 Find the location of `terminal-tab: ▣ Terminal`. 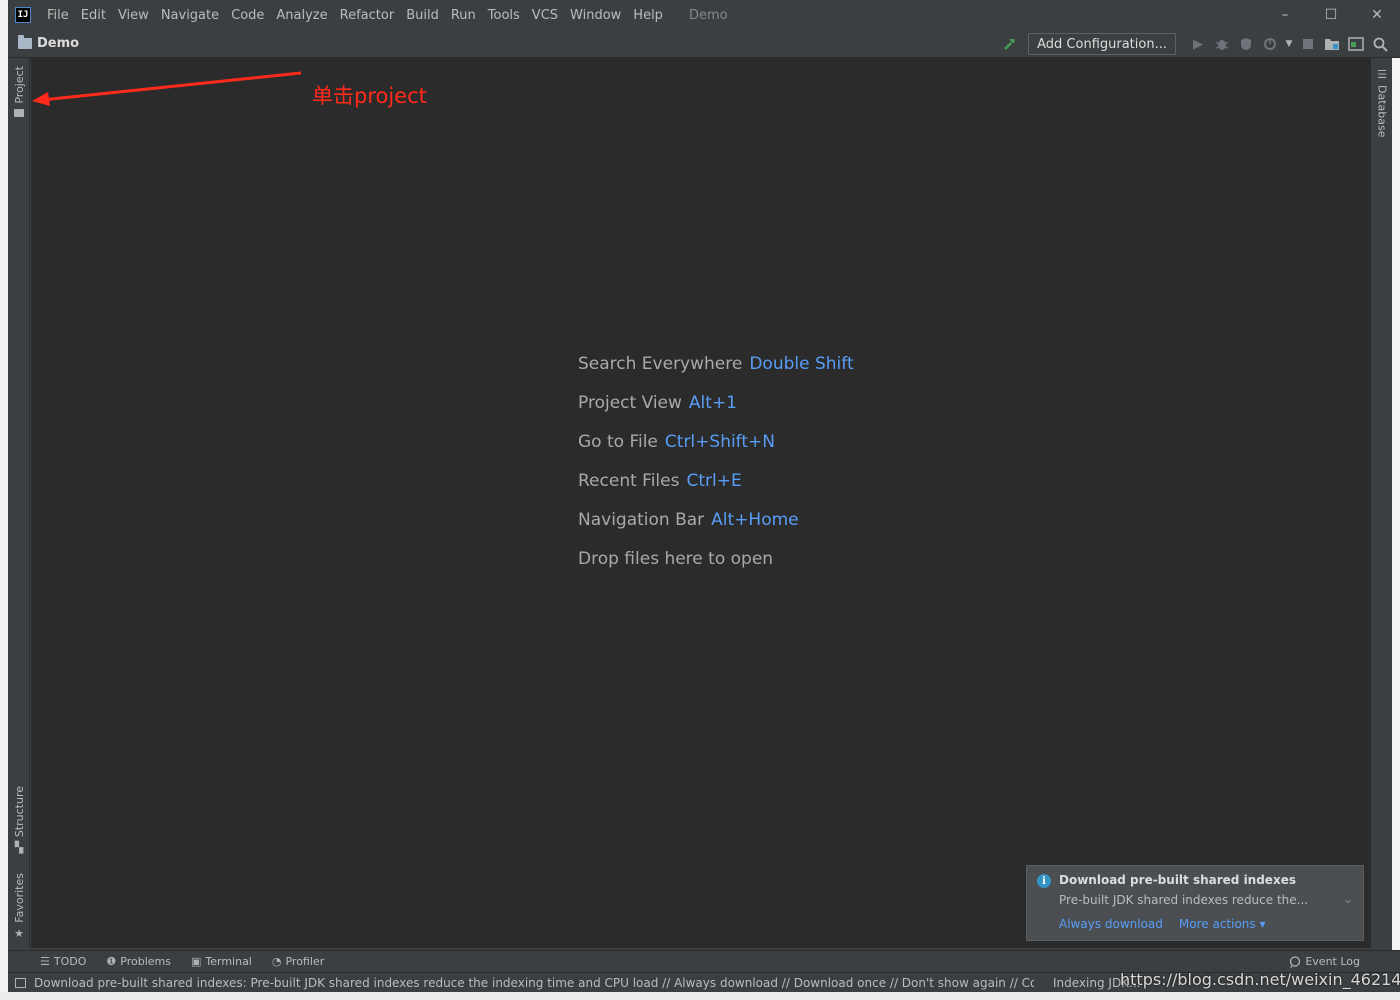

terminal-tab: ▣ Terminal is located at coordinates (221, 961).